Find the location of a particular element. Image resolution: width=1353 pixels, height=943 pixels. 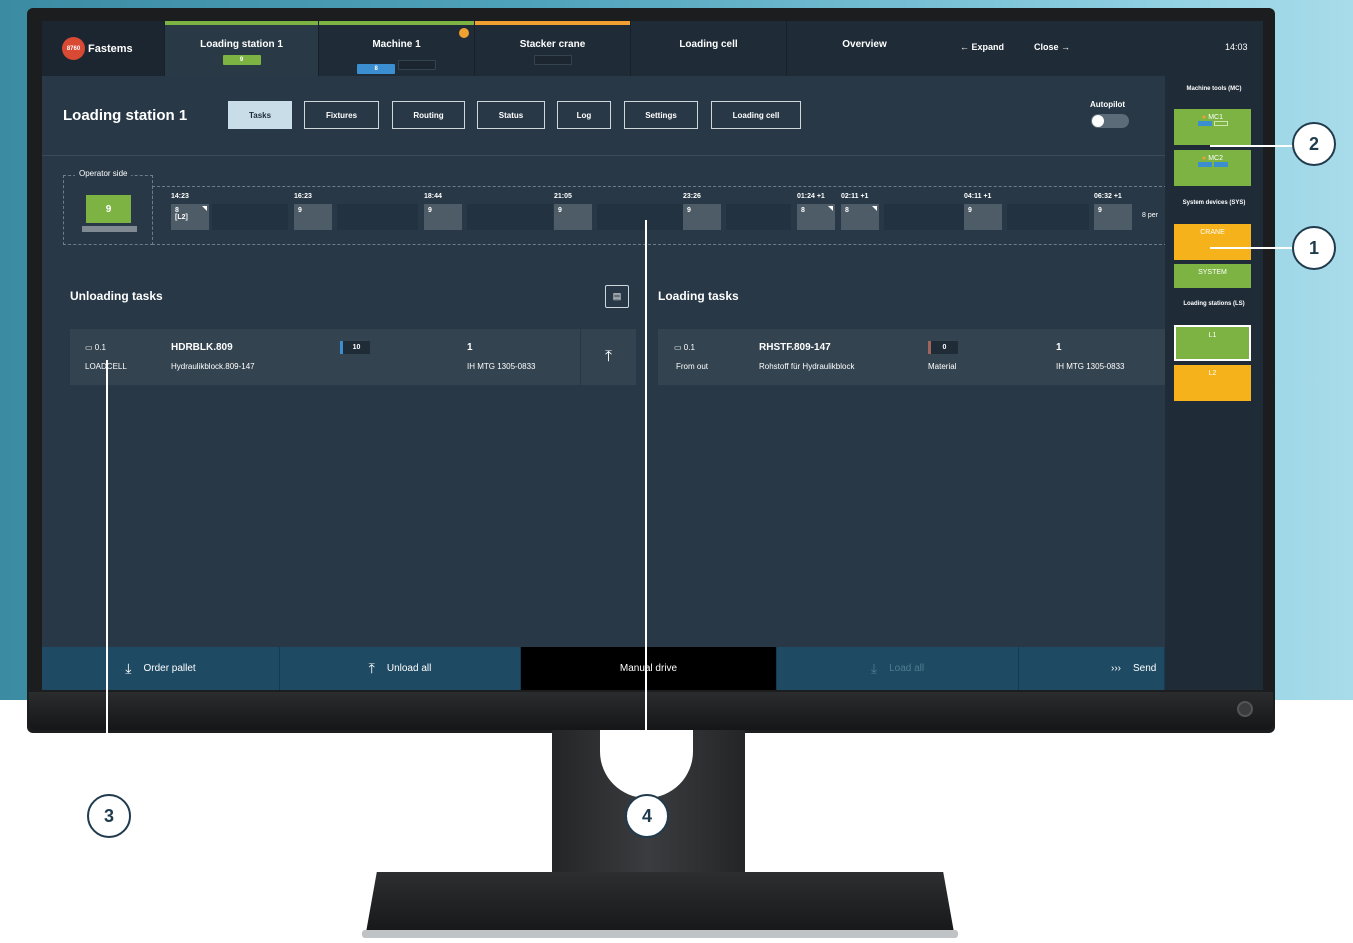

button-label: Load all is located at coordinates (907, 668).